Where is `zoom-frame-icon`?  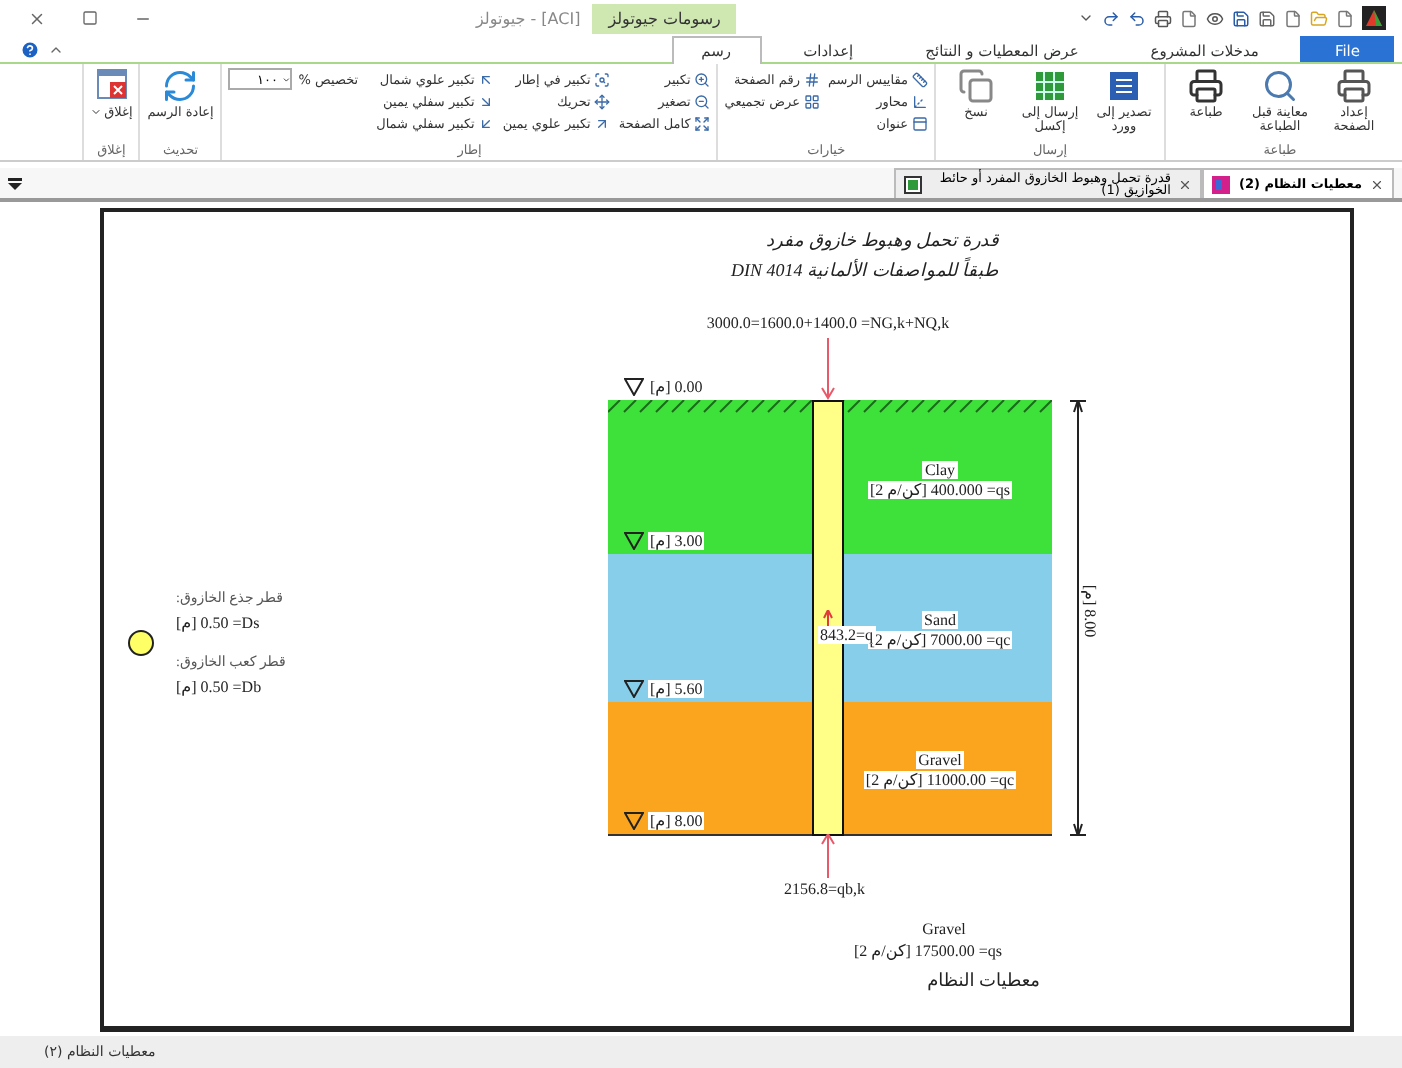
zoom-frame-icon is located at coordinates (602, 79).